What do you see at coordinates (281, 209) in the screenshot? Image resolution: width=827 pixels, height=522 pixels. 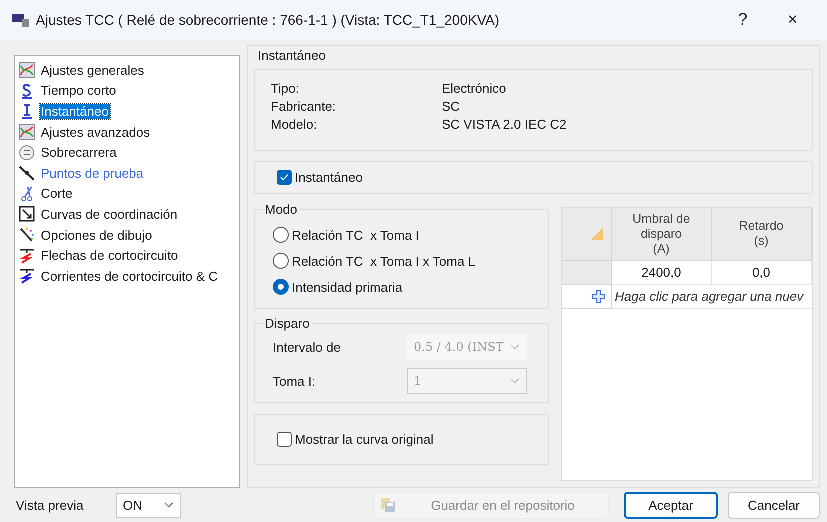 I see `group-title: Modo` at bounding box center [281, 209].